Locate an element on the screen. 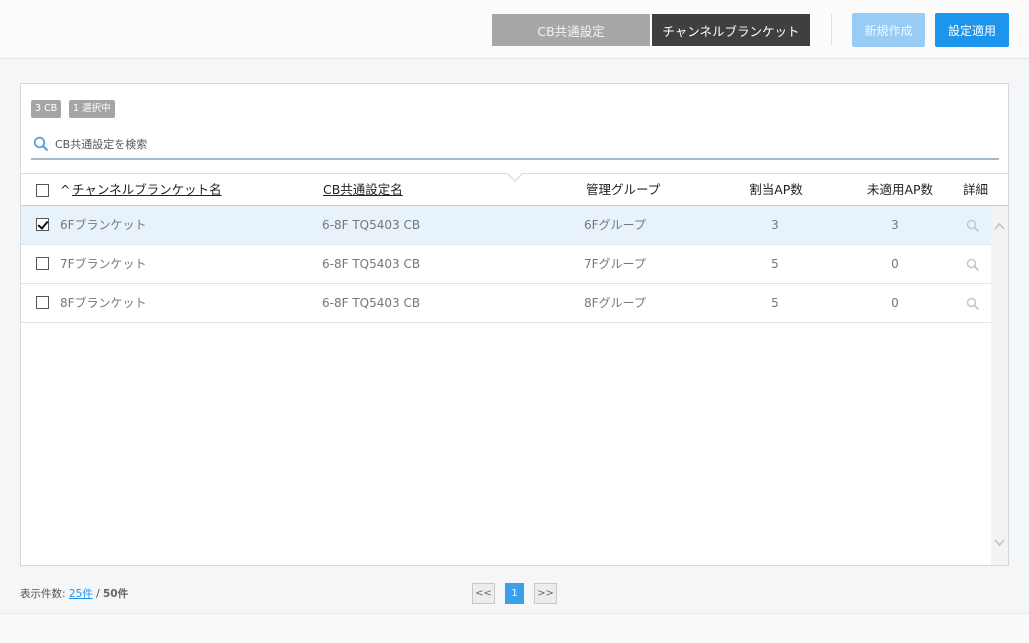 This screenshot has width=1029, height=643. header-detail: 詳細 is located at coordinates (976, 189).